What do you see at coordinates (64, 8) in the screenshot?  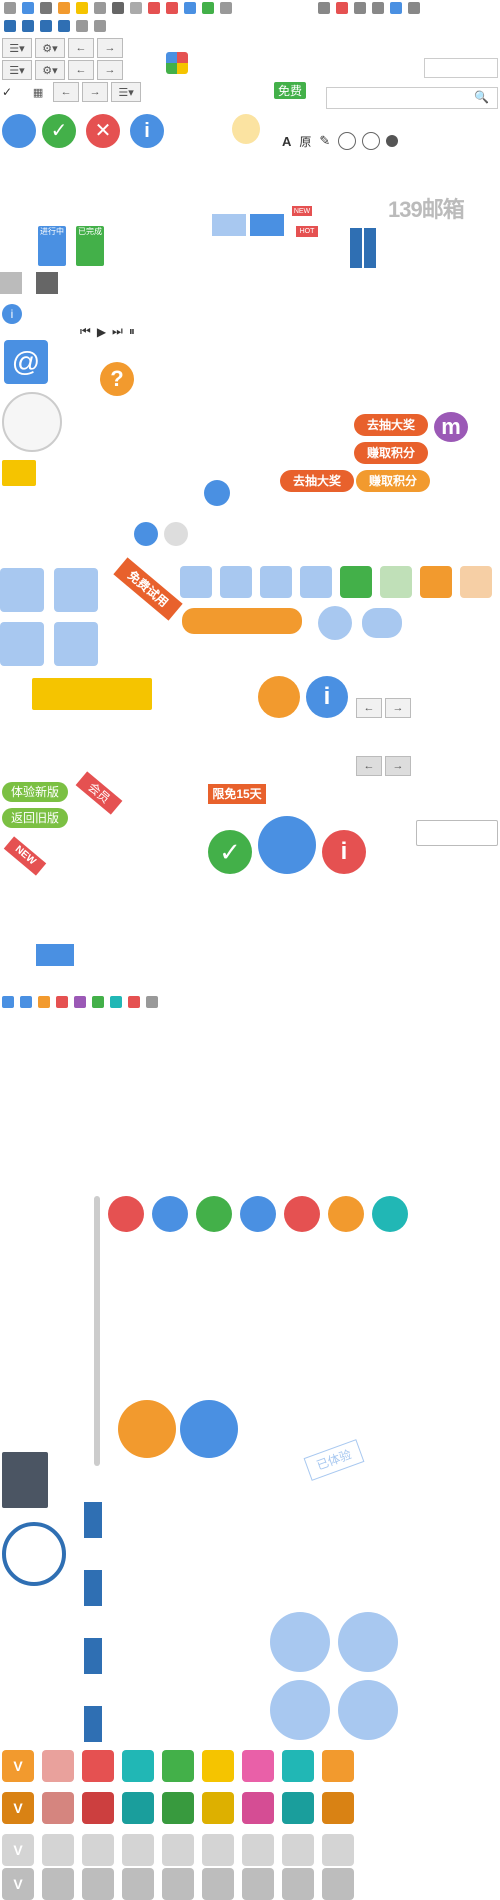 I see `alarm-icon` at bounding box center [64, 8].